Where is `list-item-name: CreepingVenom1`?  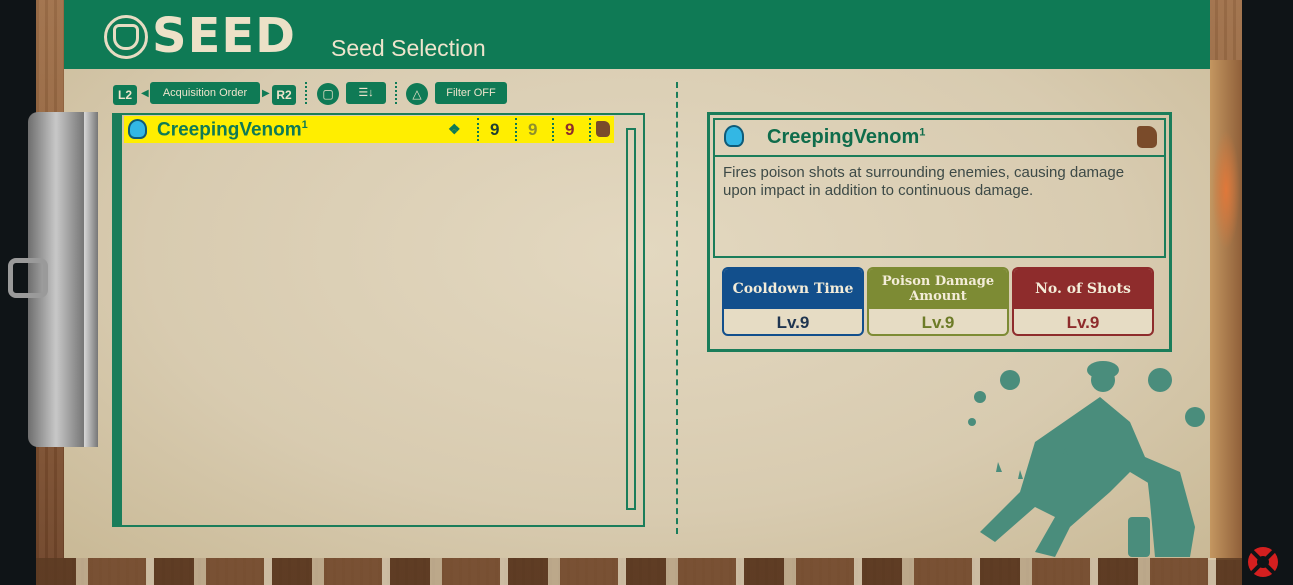
list-item-name: CreepingVenom1 is located at coordinates (232, 130).